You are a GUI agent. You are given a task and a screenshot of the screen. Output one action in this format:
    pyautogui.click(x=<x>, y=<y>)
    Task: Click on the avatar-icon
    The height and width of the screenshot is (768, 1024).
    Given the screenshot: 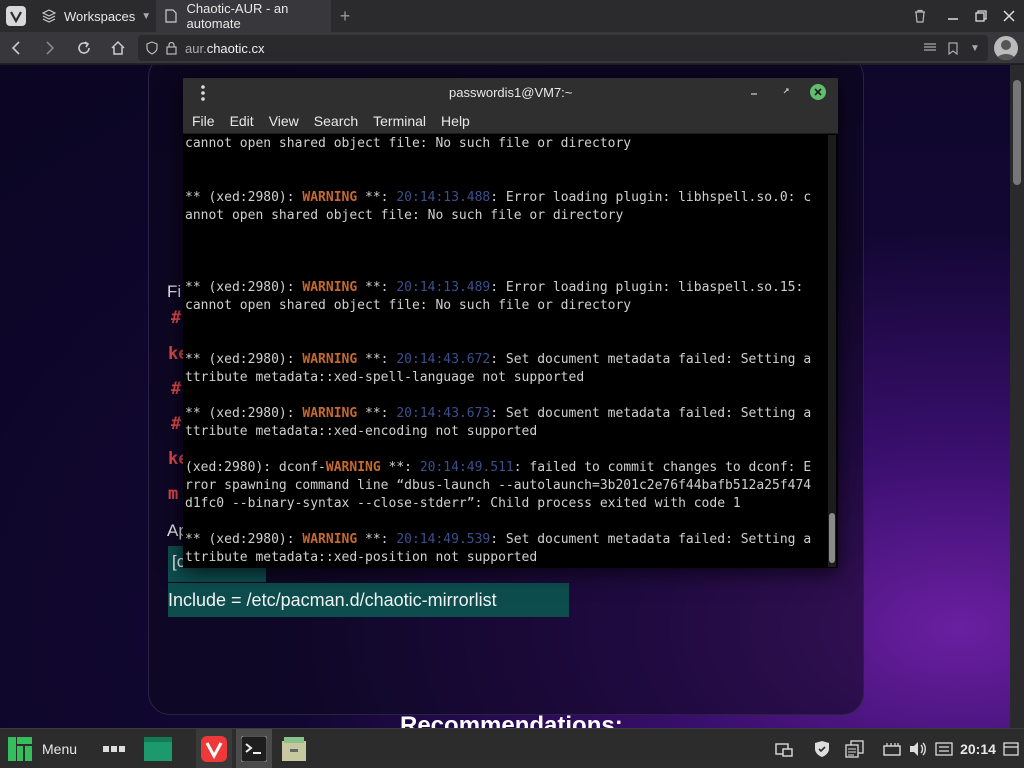 What is the action you would take?
    pyautogui.click(x=1006, y=50)
    